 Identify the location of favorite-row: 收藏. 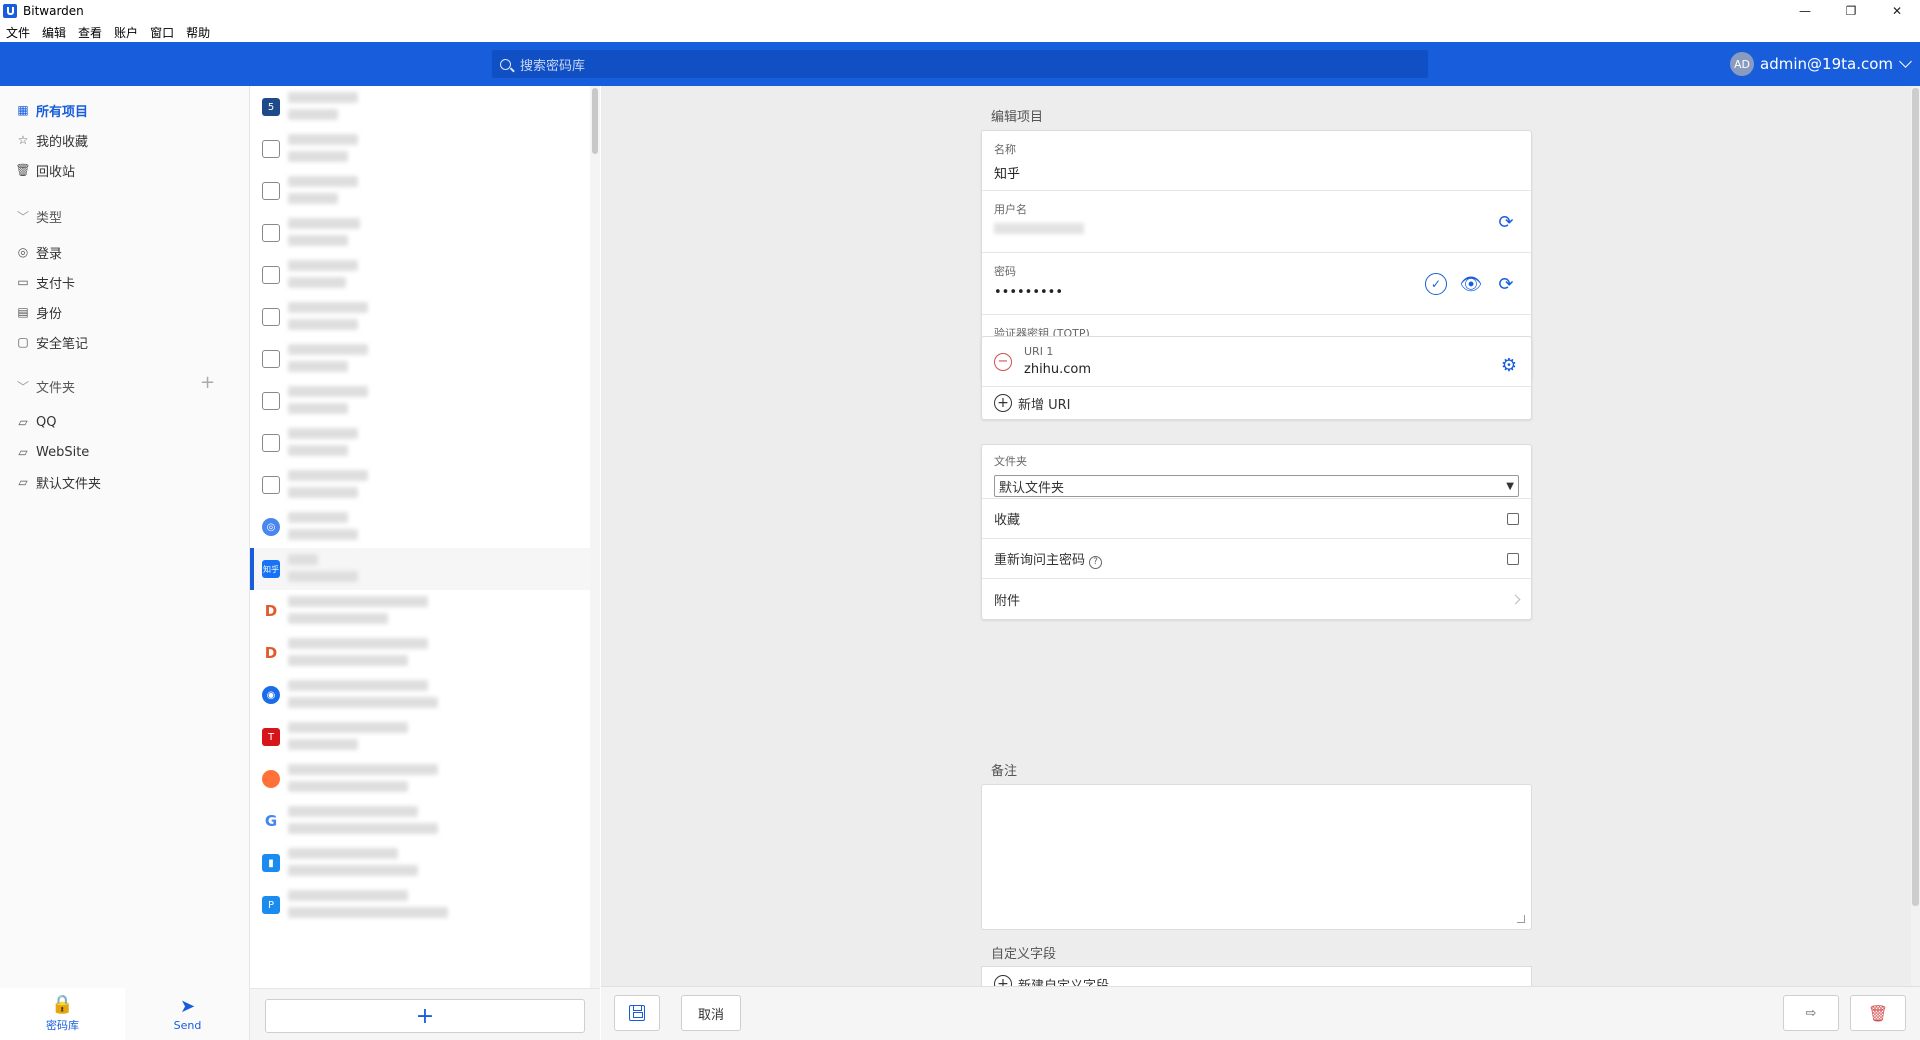
(1256, 519).